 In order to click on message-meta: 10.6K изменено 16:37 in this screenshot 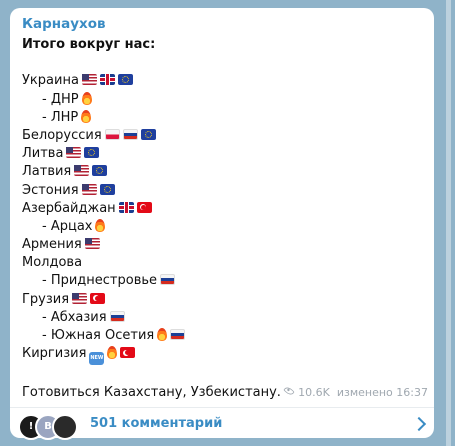, I will do `click(355, 392)`.